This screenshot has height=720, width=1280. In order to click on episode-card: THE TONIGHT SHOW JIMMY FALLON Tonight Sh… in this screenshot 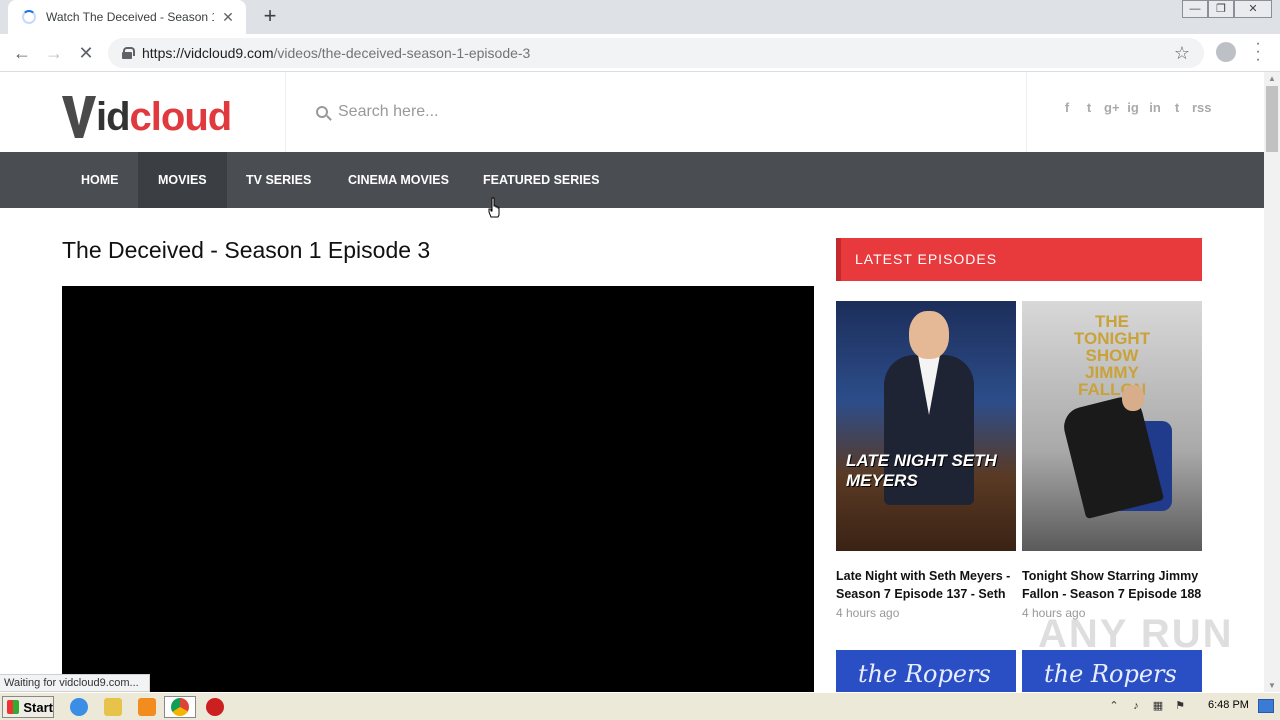, I will do `click(1112, 460)`.